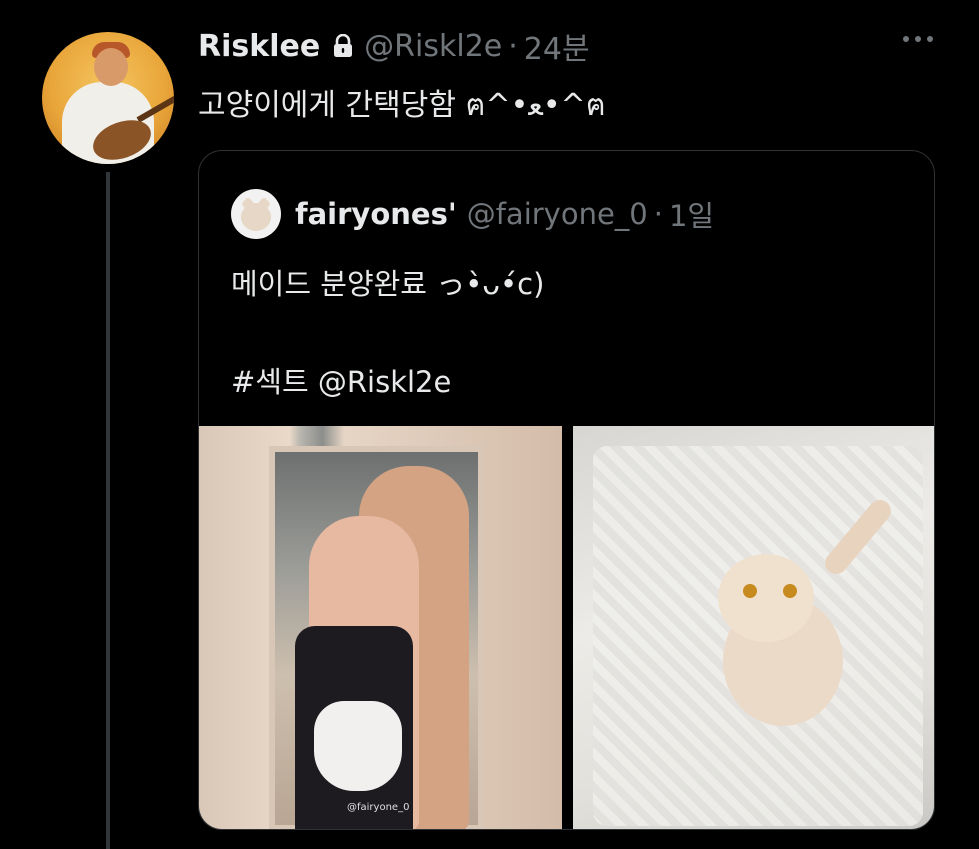  I want to click on quoted-avatar, so click(256, 214).